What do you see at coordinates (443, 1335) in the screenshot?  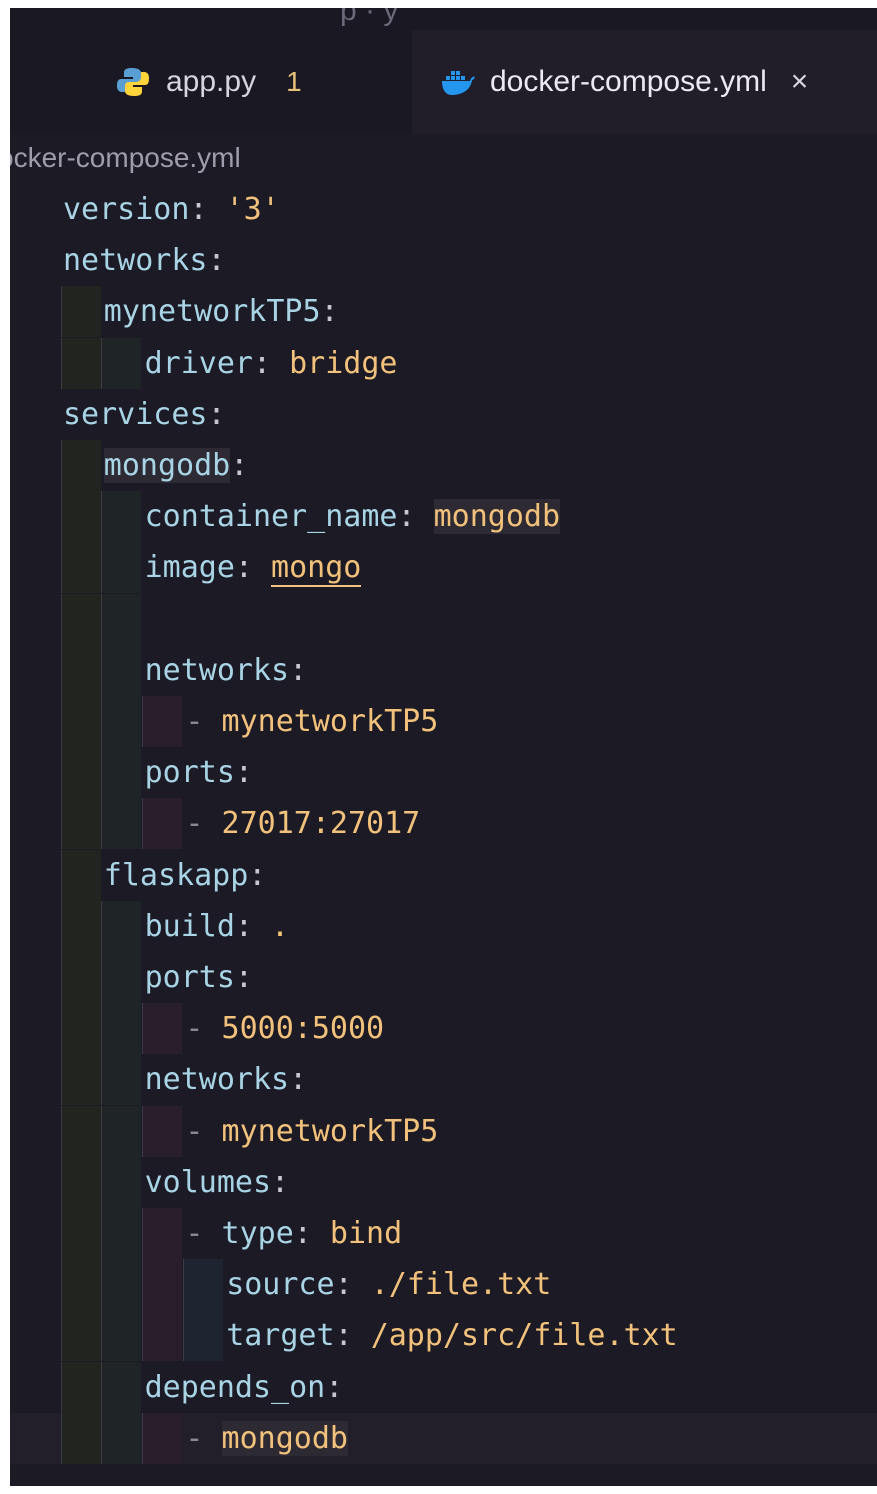 I see `code-line: target: /app/src/file.txt` at bounding box center [443, 1335].